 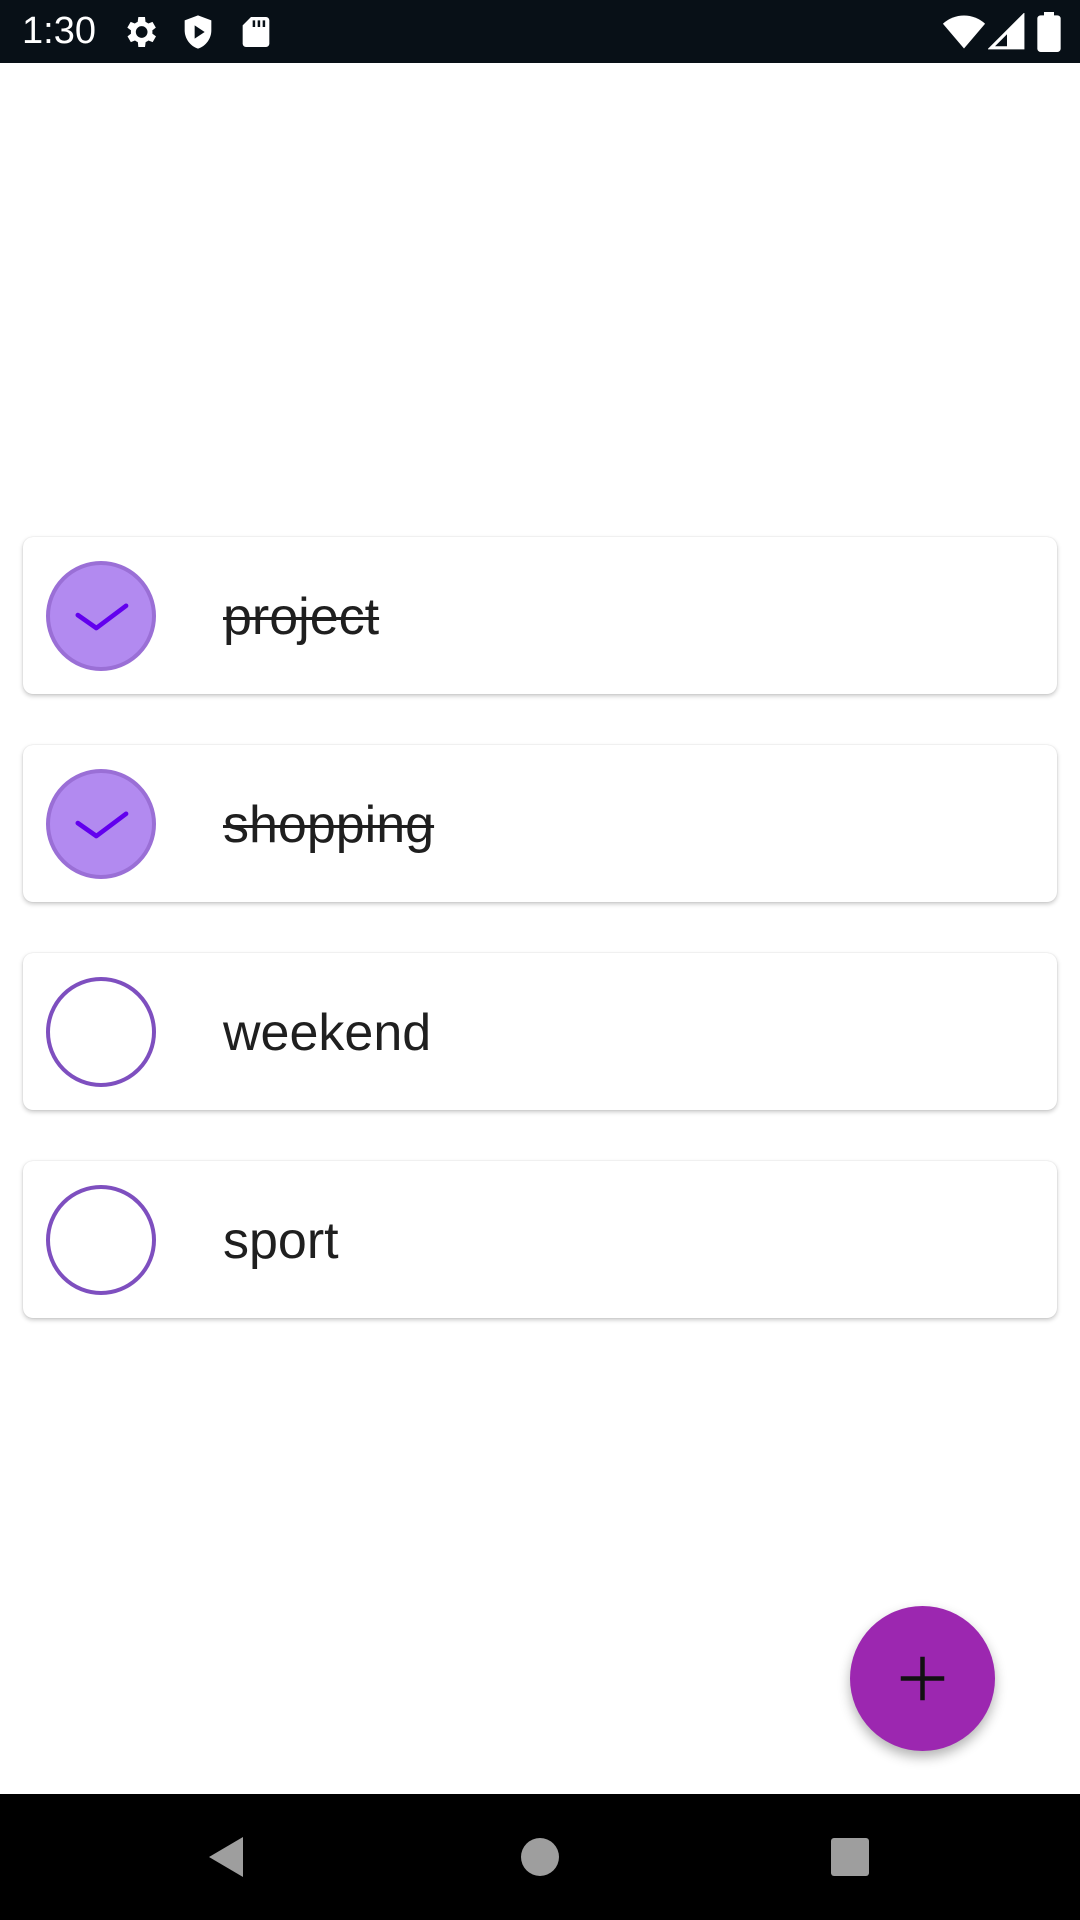 What do you see at coordinates (540, 31) in the screenshot?
I see `status-bar: 1:30` at bounding box center [540, 31].